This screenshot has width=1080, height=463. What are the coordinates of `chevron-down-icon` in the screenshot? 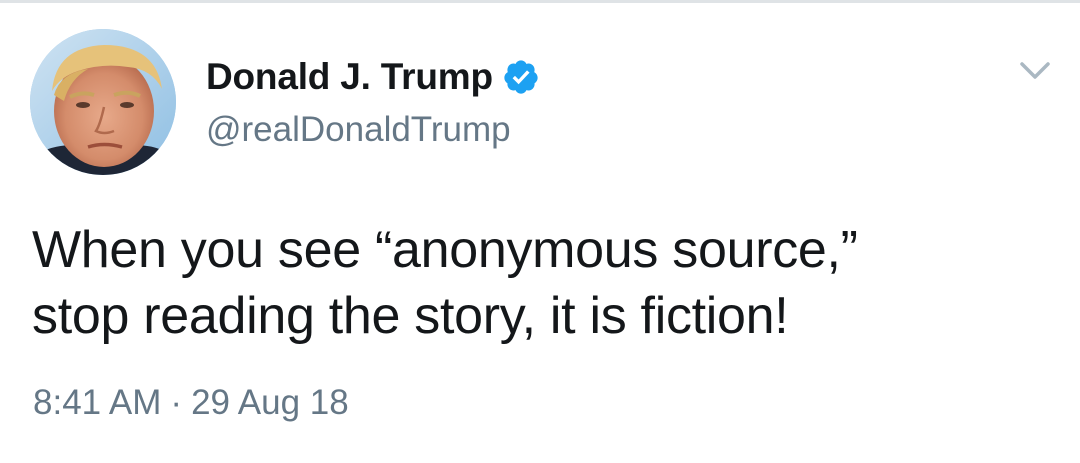 It's located at (1035, 71).